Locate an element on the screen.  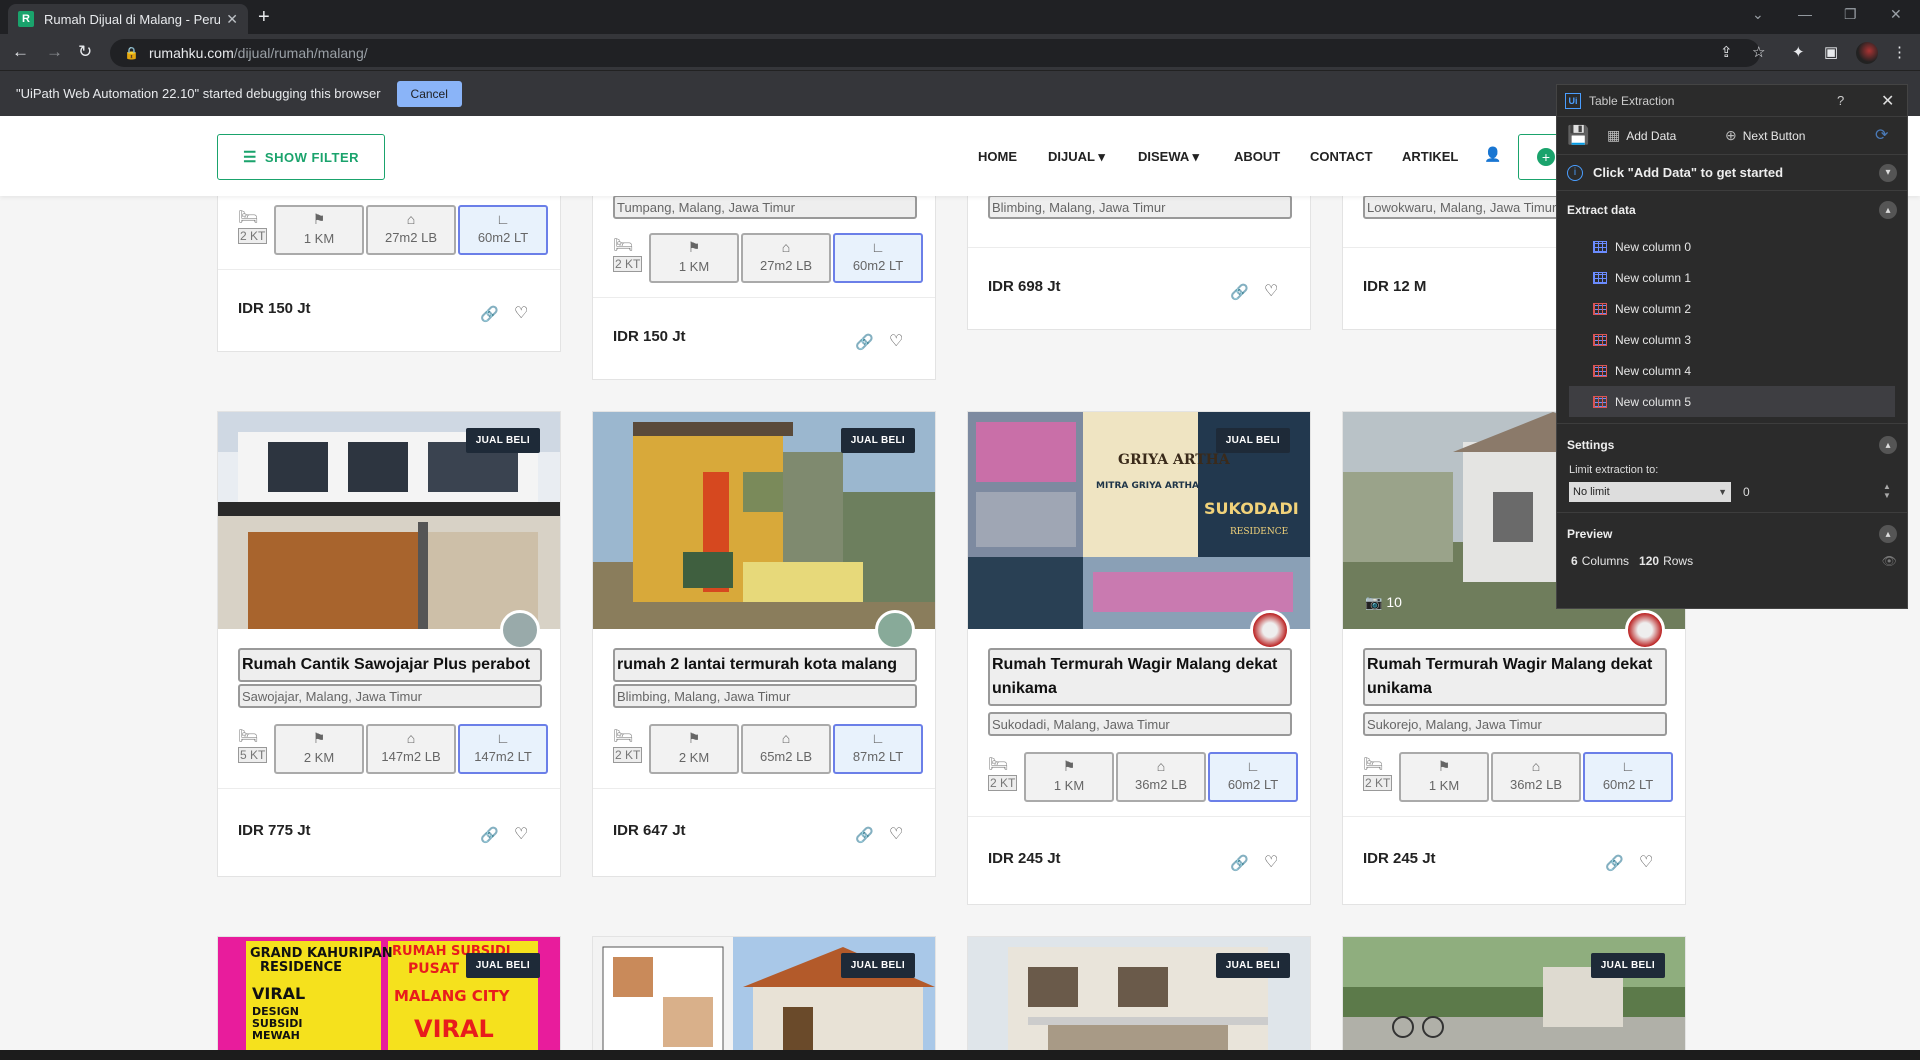
limit-dropdown: No limit ▼ is located at coordinates (1650, 492).